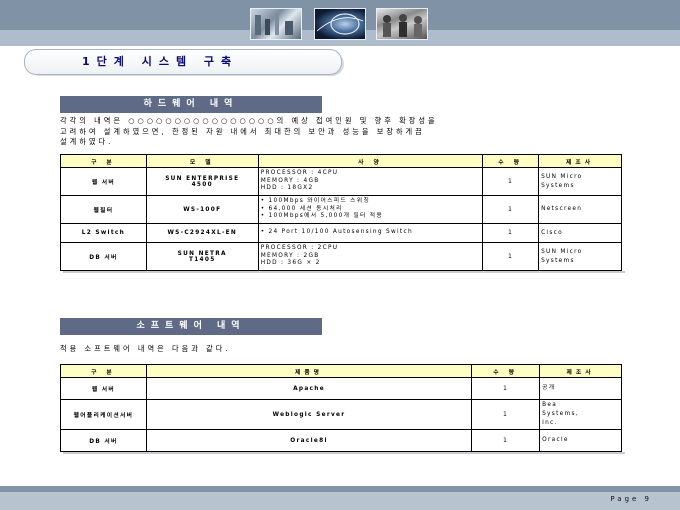 This screenshot has width=680, height=510. What do you see at coordinates (103, 233) in the screenshot?
I see `category-cell: L2 Switch` at bounding box center [103, 233].